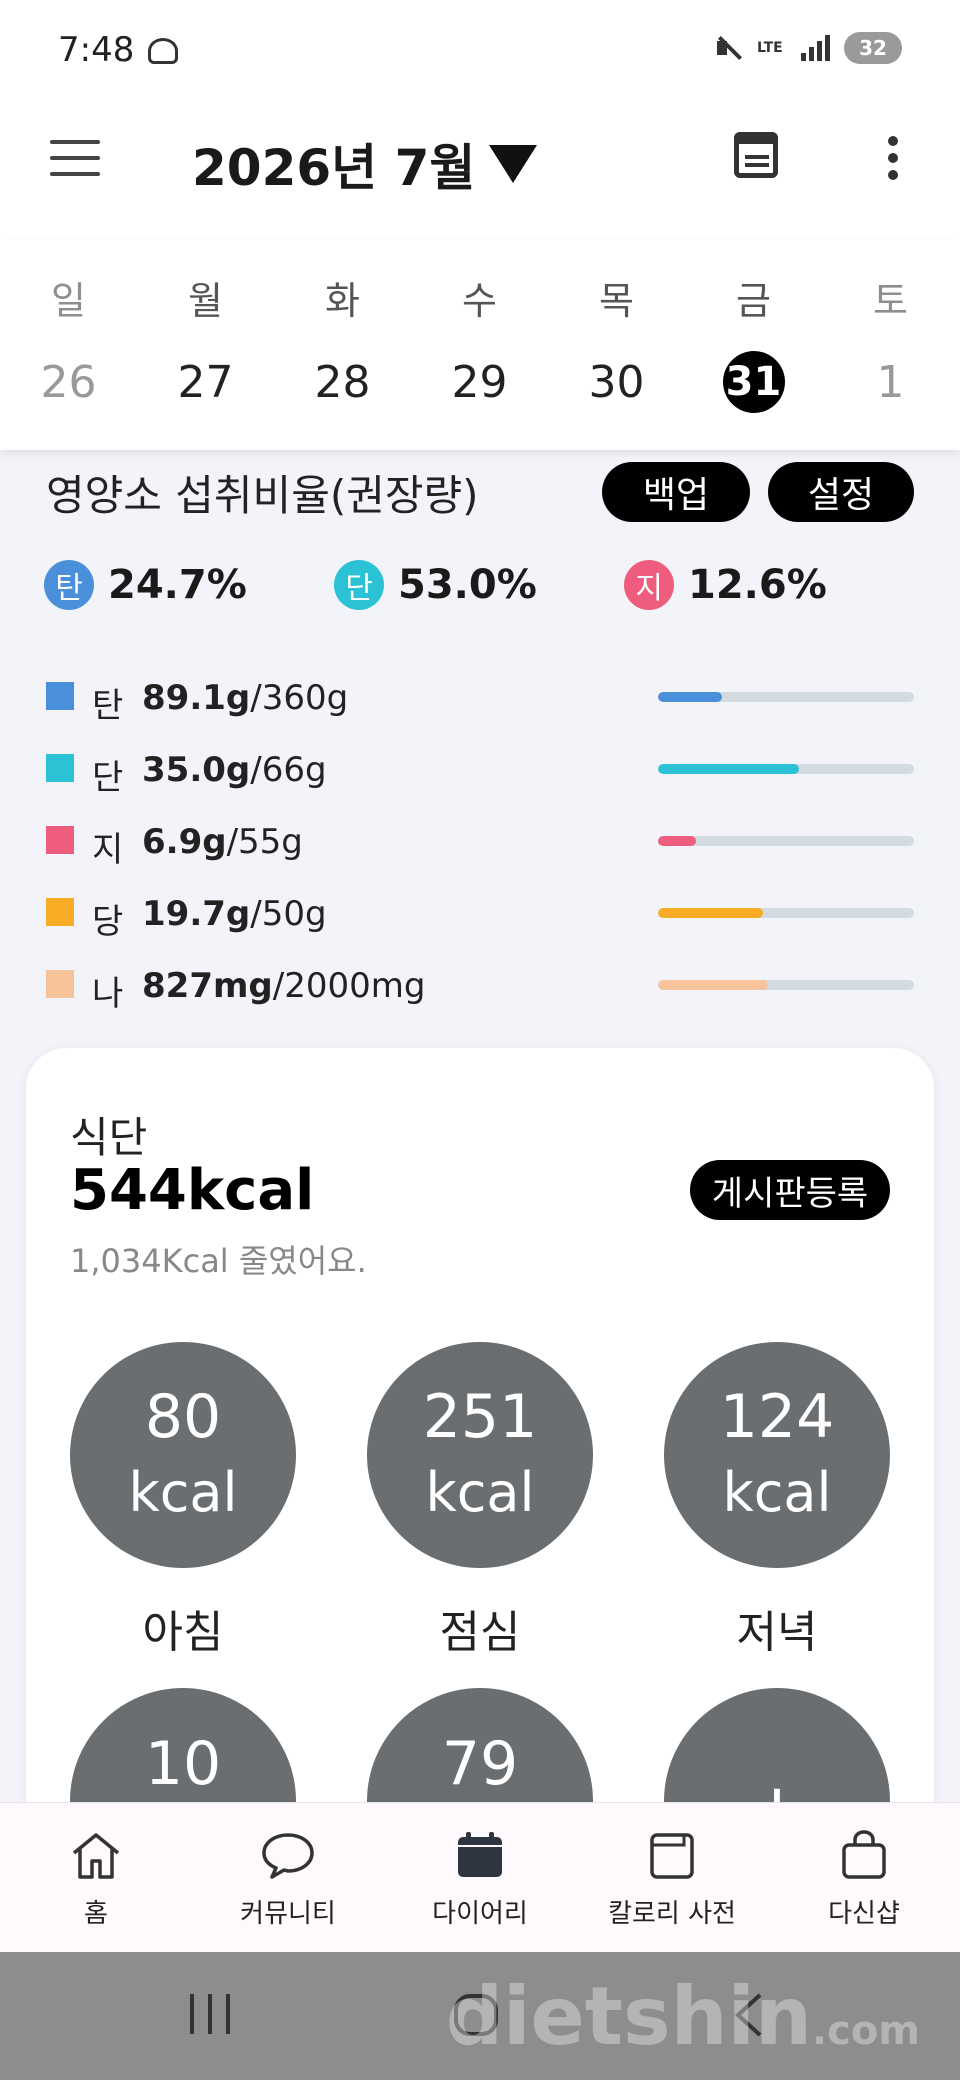 This screenshot has height=2080, width=960. Describe the element at coordinates (183, 1455) in the screenshot. I see `breakfast-kcal-circle: 80 kcal` at that location.